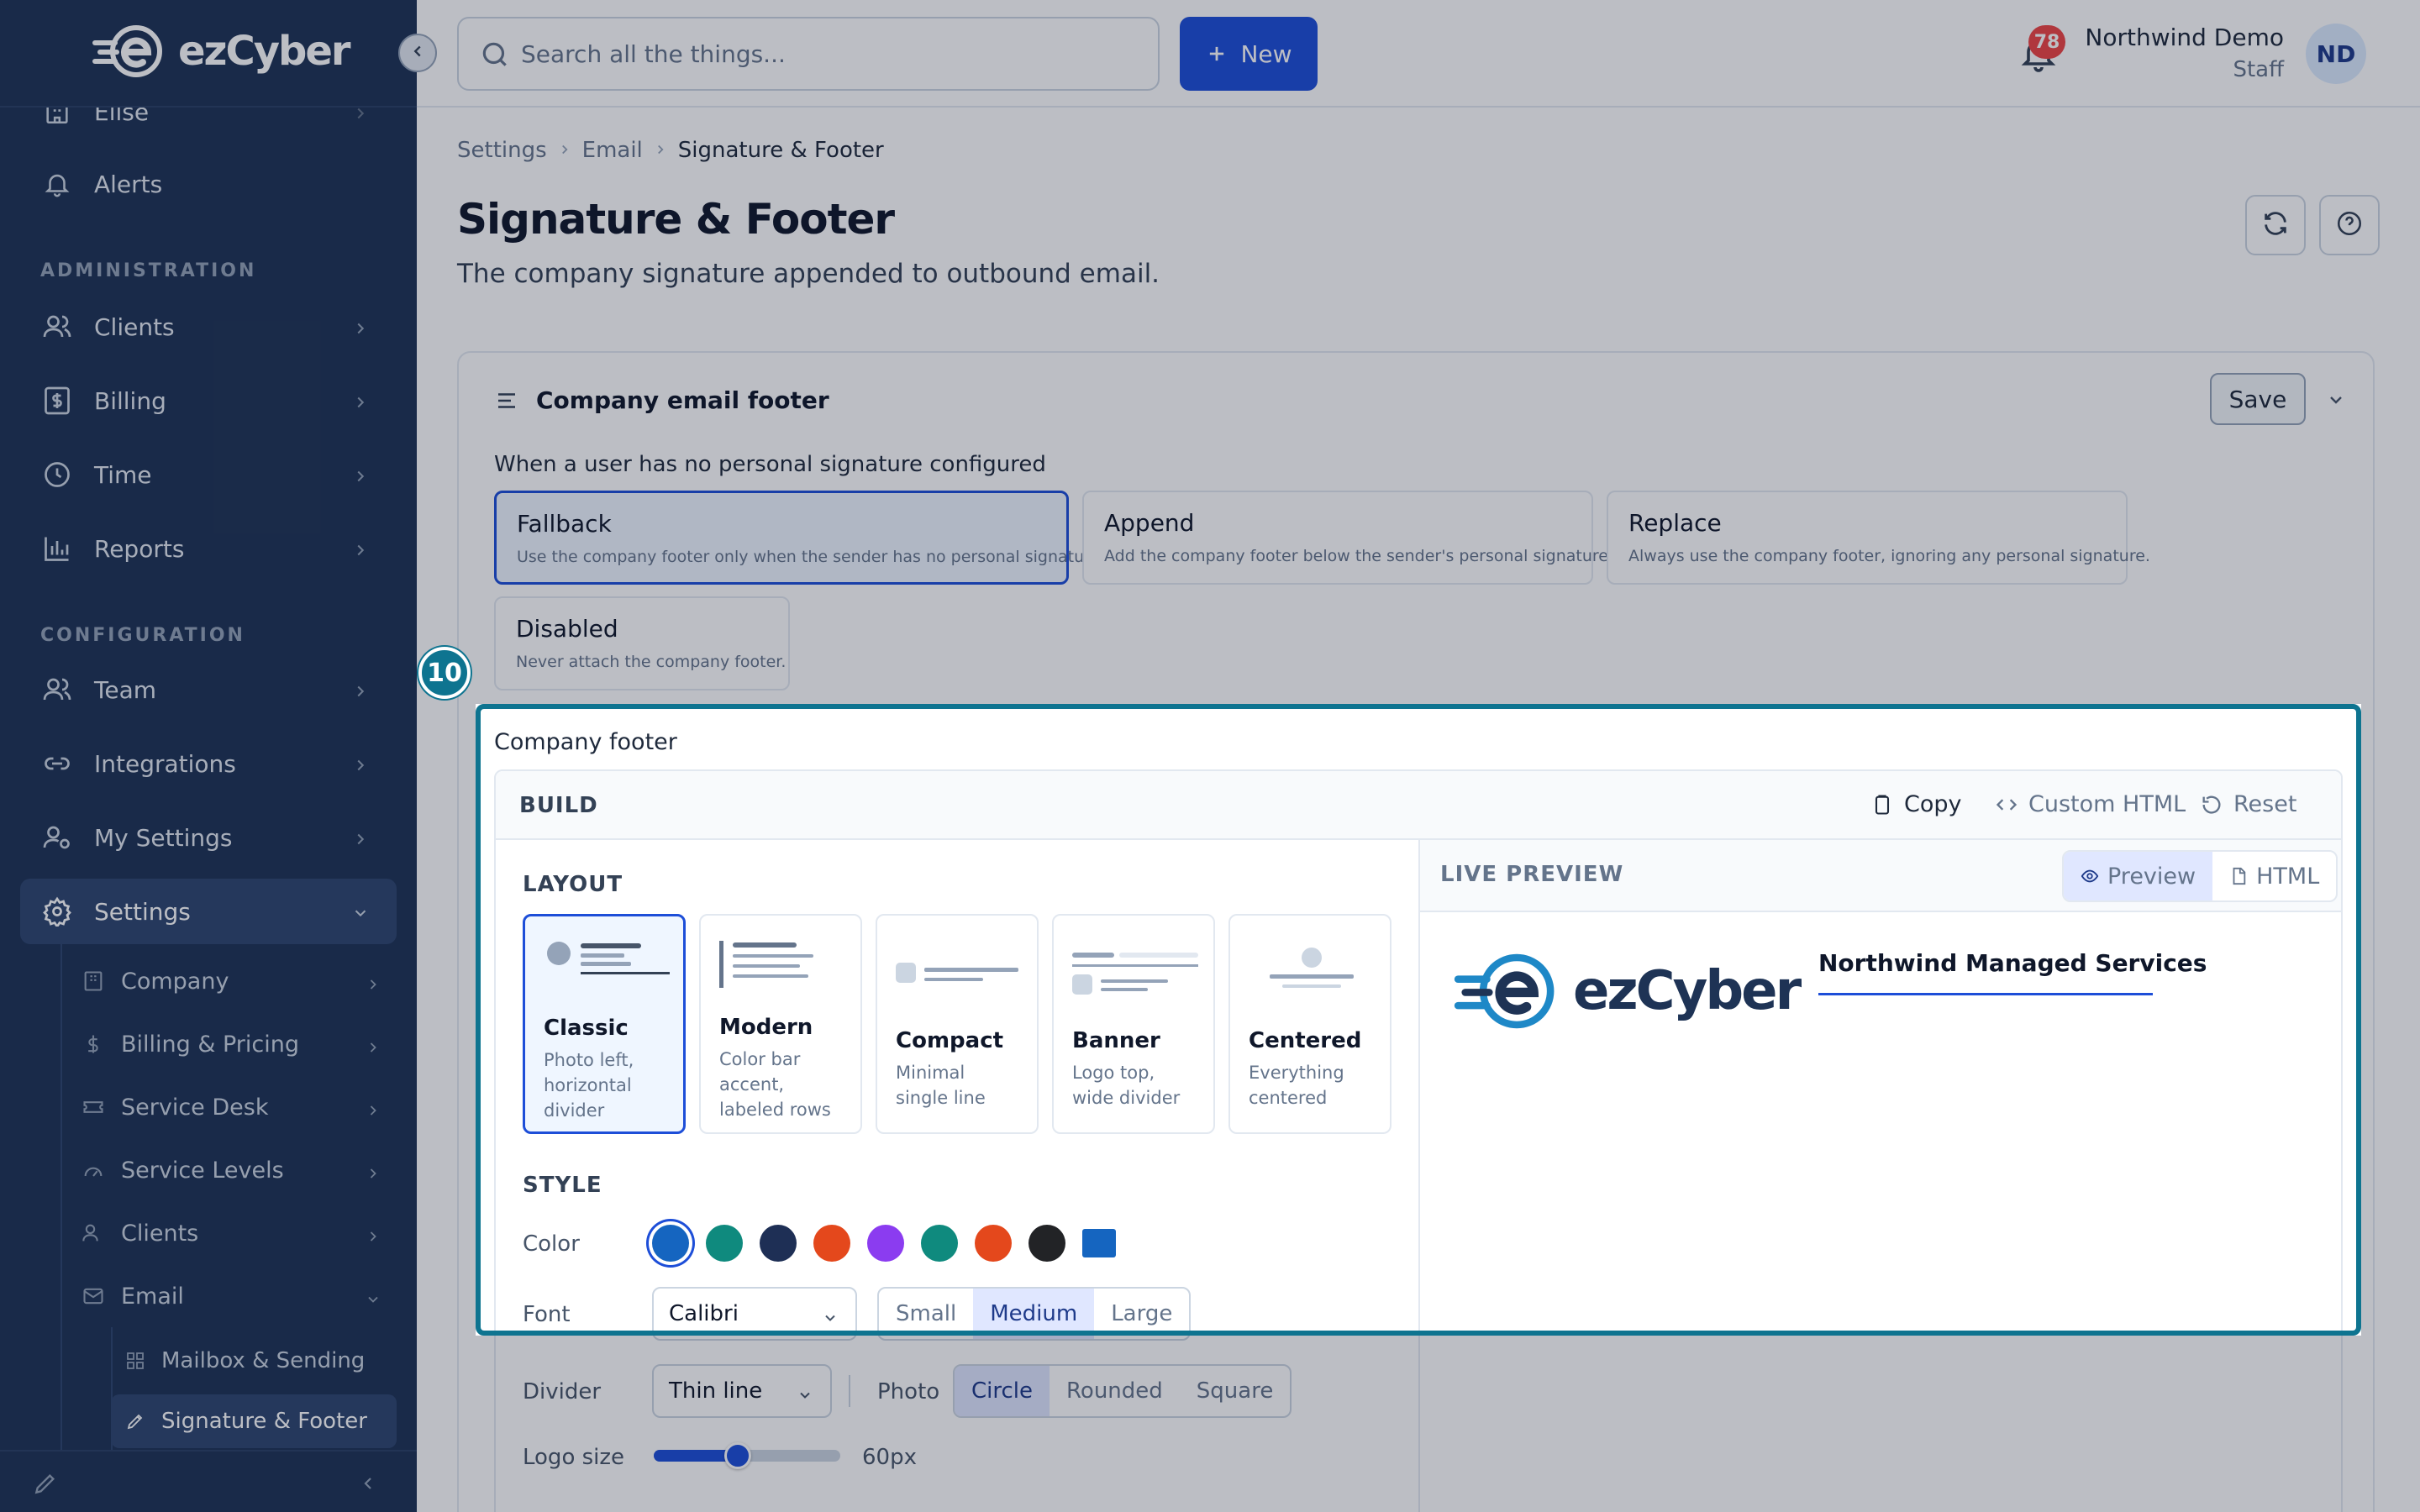 The image size is (2420, 1512). Describe the element at coordinates (238, 1020) in the screenshot. I see `tour-overlay-left` at that location.